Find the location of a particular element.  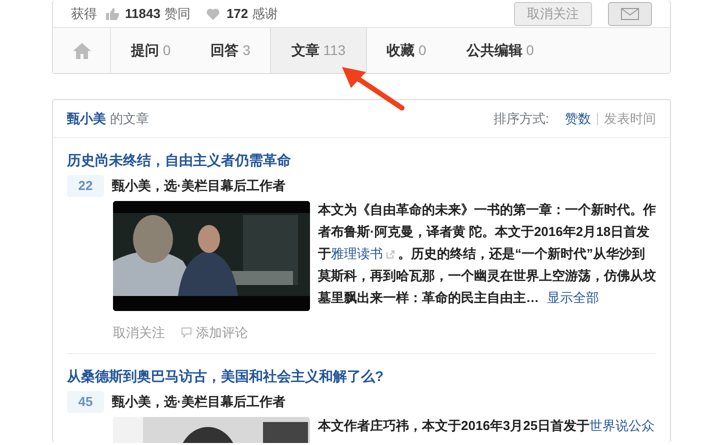

article-excerpt: 本文作者庄巧祎，本文于2016年3月25日首发于世界说公众 is located at coordinates (486, 425).